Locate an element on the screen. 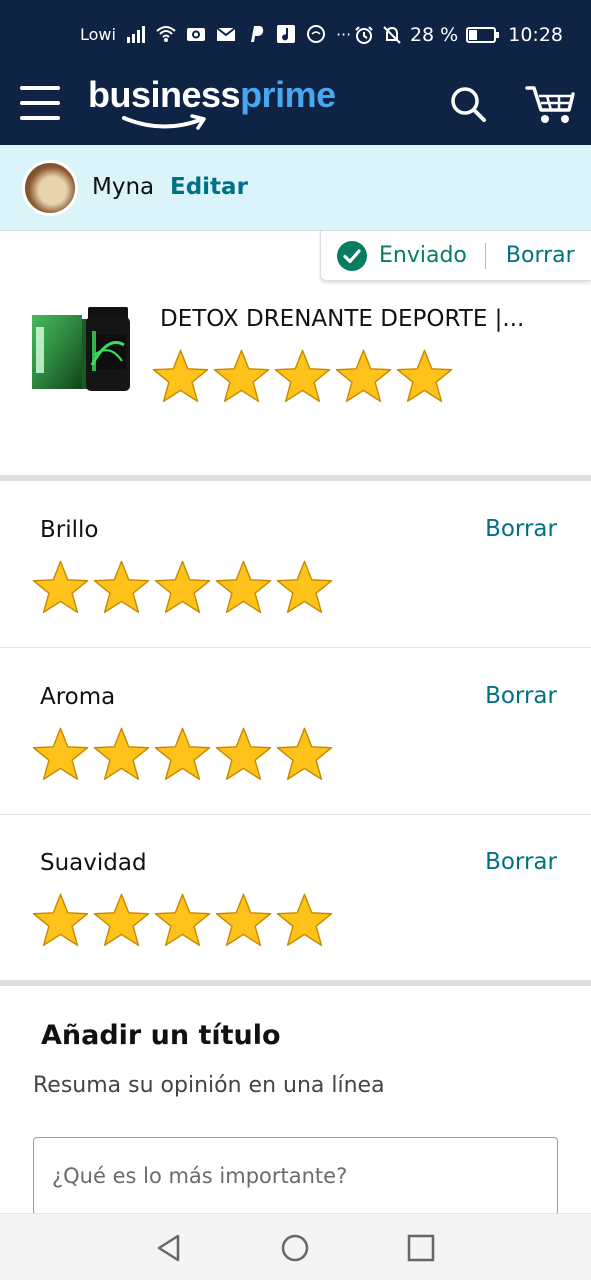 This screenshot has height=1280, width=591. home-icon is located at coordinates (295, 1248).